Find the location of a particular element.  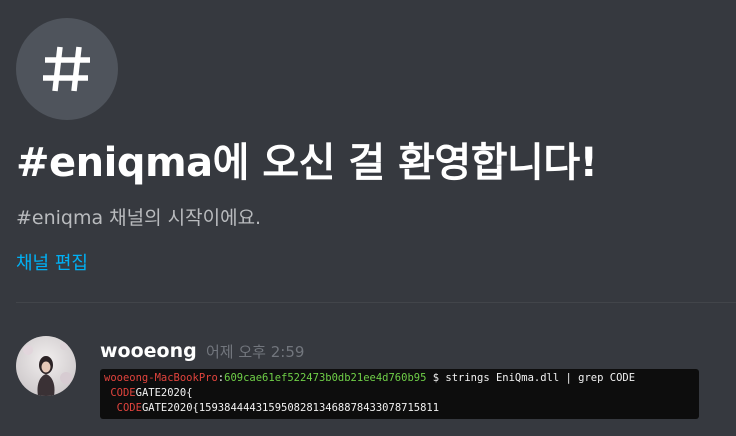

hash-icon is located at coordinates (66, 69).